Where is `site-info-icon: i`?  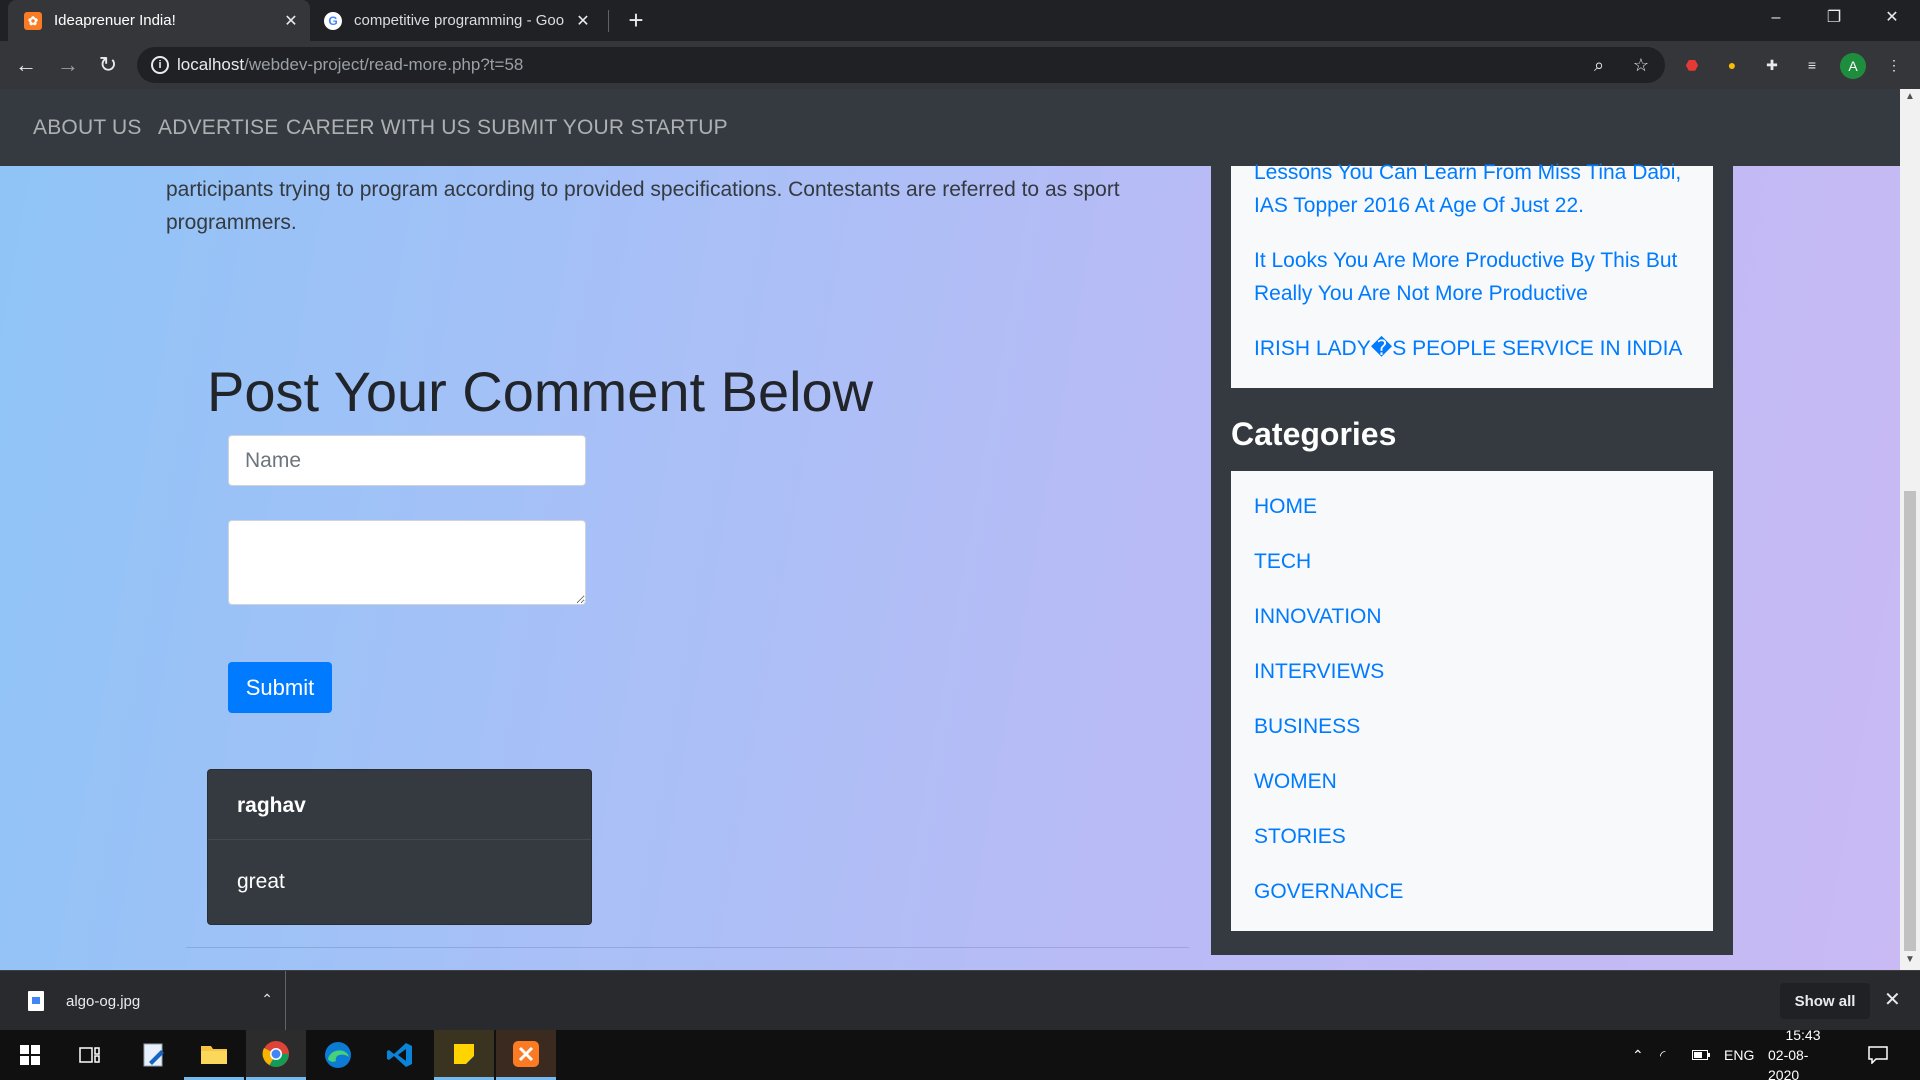 site-info-icon: i is located at coordinates (160, 65).